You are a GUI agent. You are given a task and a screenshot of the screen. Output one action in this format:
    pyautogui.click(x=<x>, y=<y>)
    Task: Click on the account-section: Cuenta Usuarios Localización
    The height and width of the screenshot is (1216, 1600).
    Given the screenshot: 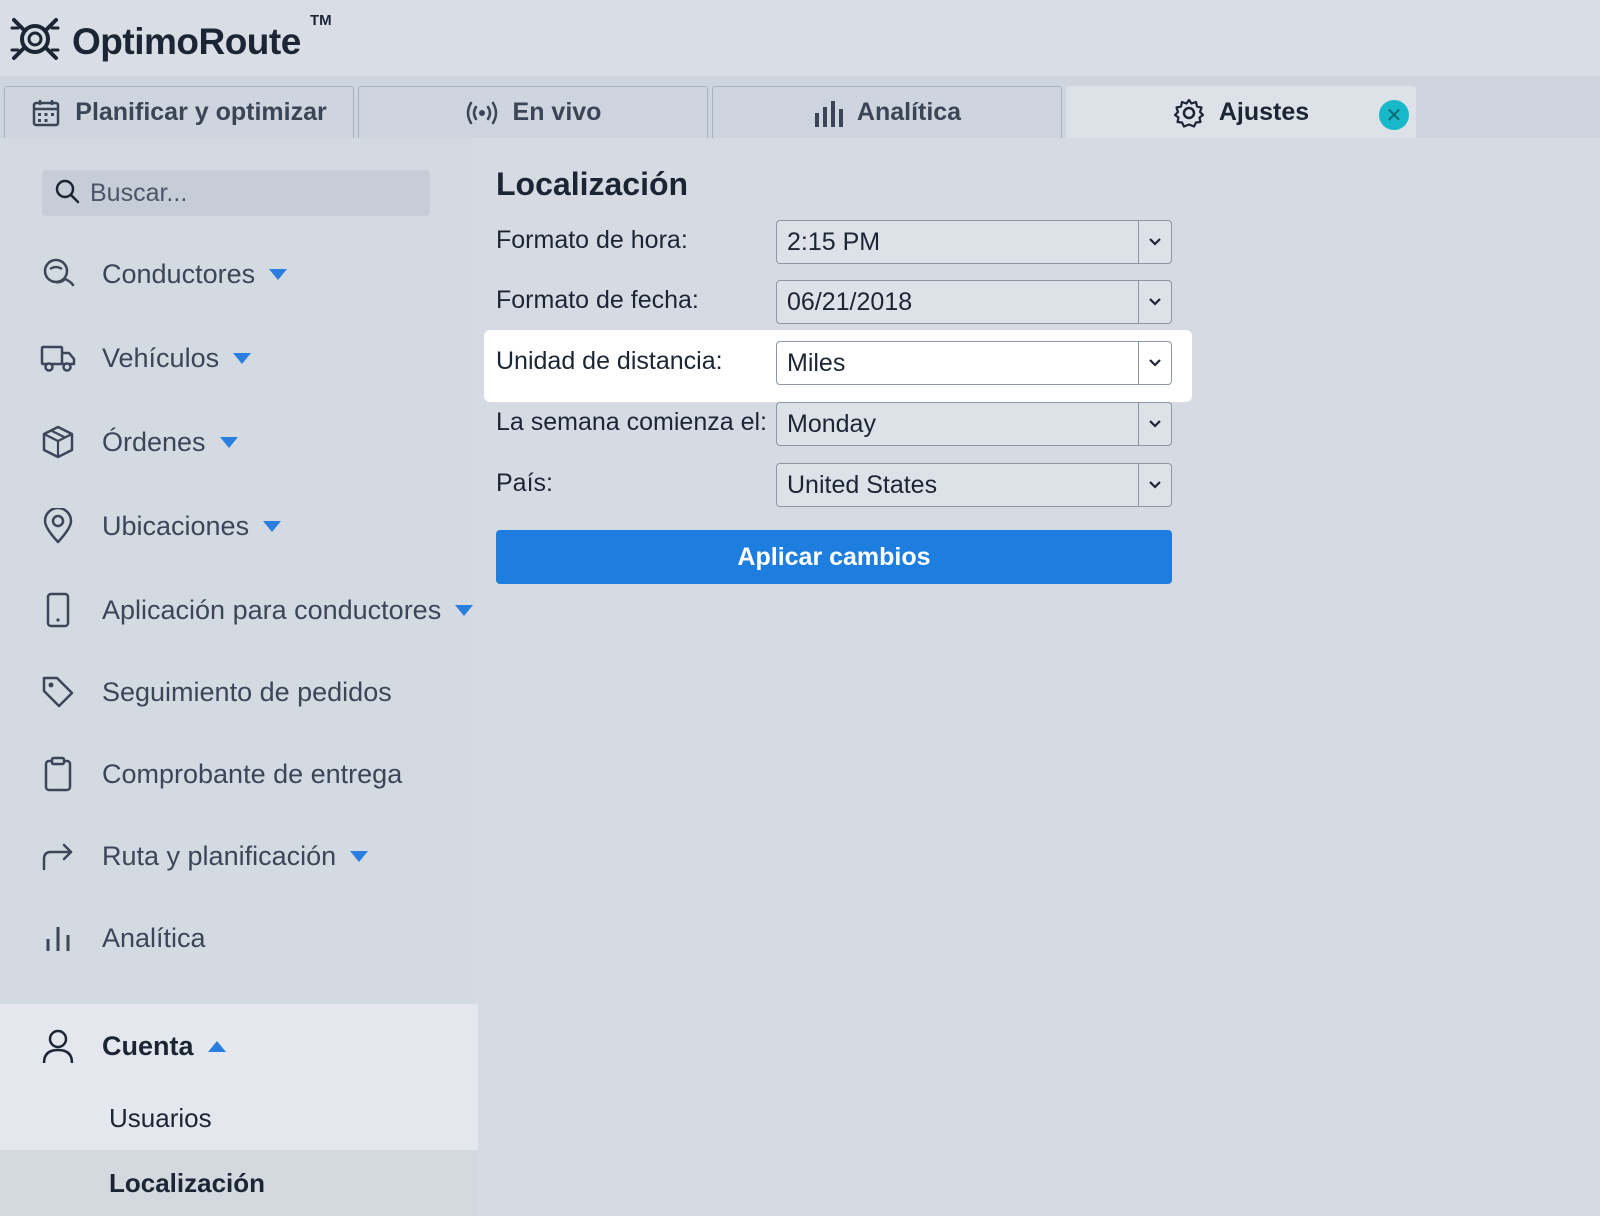 What is the action you would take?
    pyautogui.click(x=239, y=1110)
    